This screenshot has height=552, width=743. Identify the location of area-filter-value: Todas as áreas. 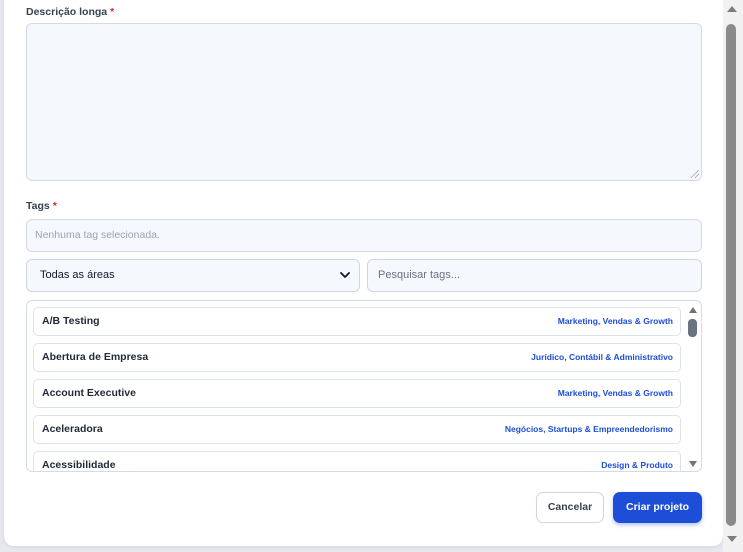
(77, 275).